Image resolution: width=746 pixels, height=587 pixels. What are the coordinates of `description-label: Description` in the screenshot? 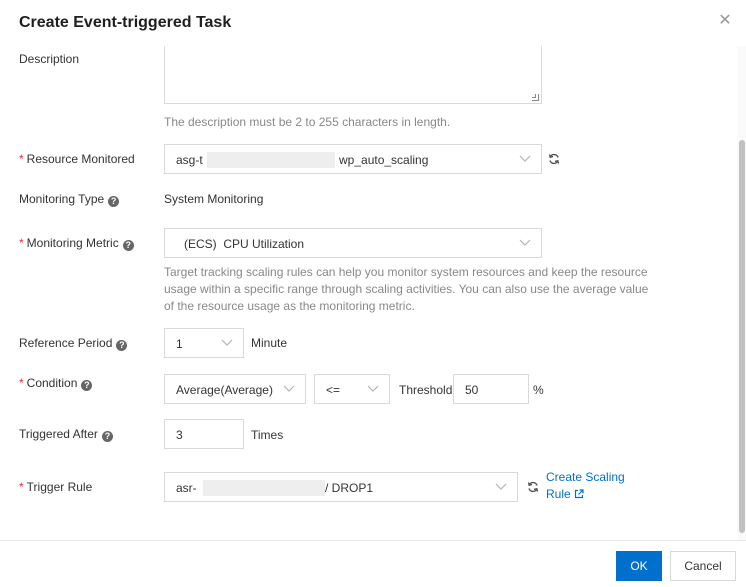 It's located at (49, 59).